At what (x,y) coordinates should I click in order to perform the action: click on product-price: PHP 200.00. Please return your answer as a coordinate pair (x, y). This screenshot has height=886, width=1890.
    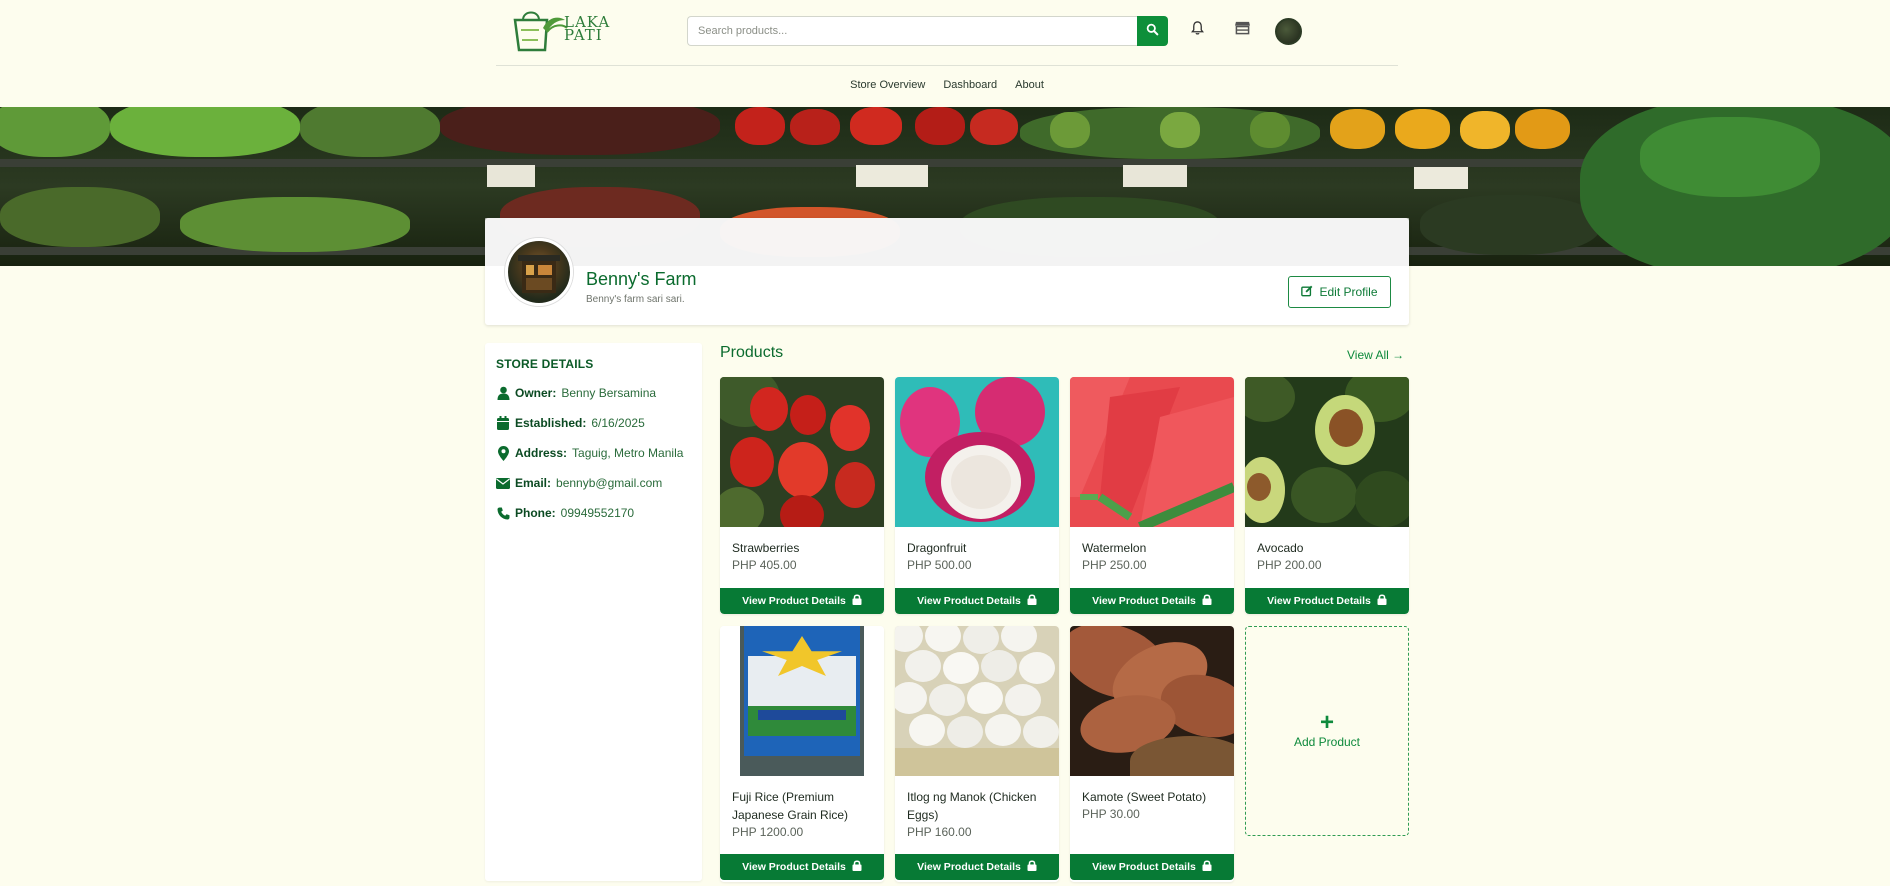
    Looking at the image, I should click on (1289, 565).